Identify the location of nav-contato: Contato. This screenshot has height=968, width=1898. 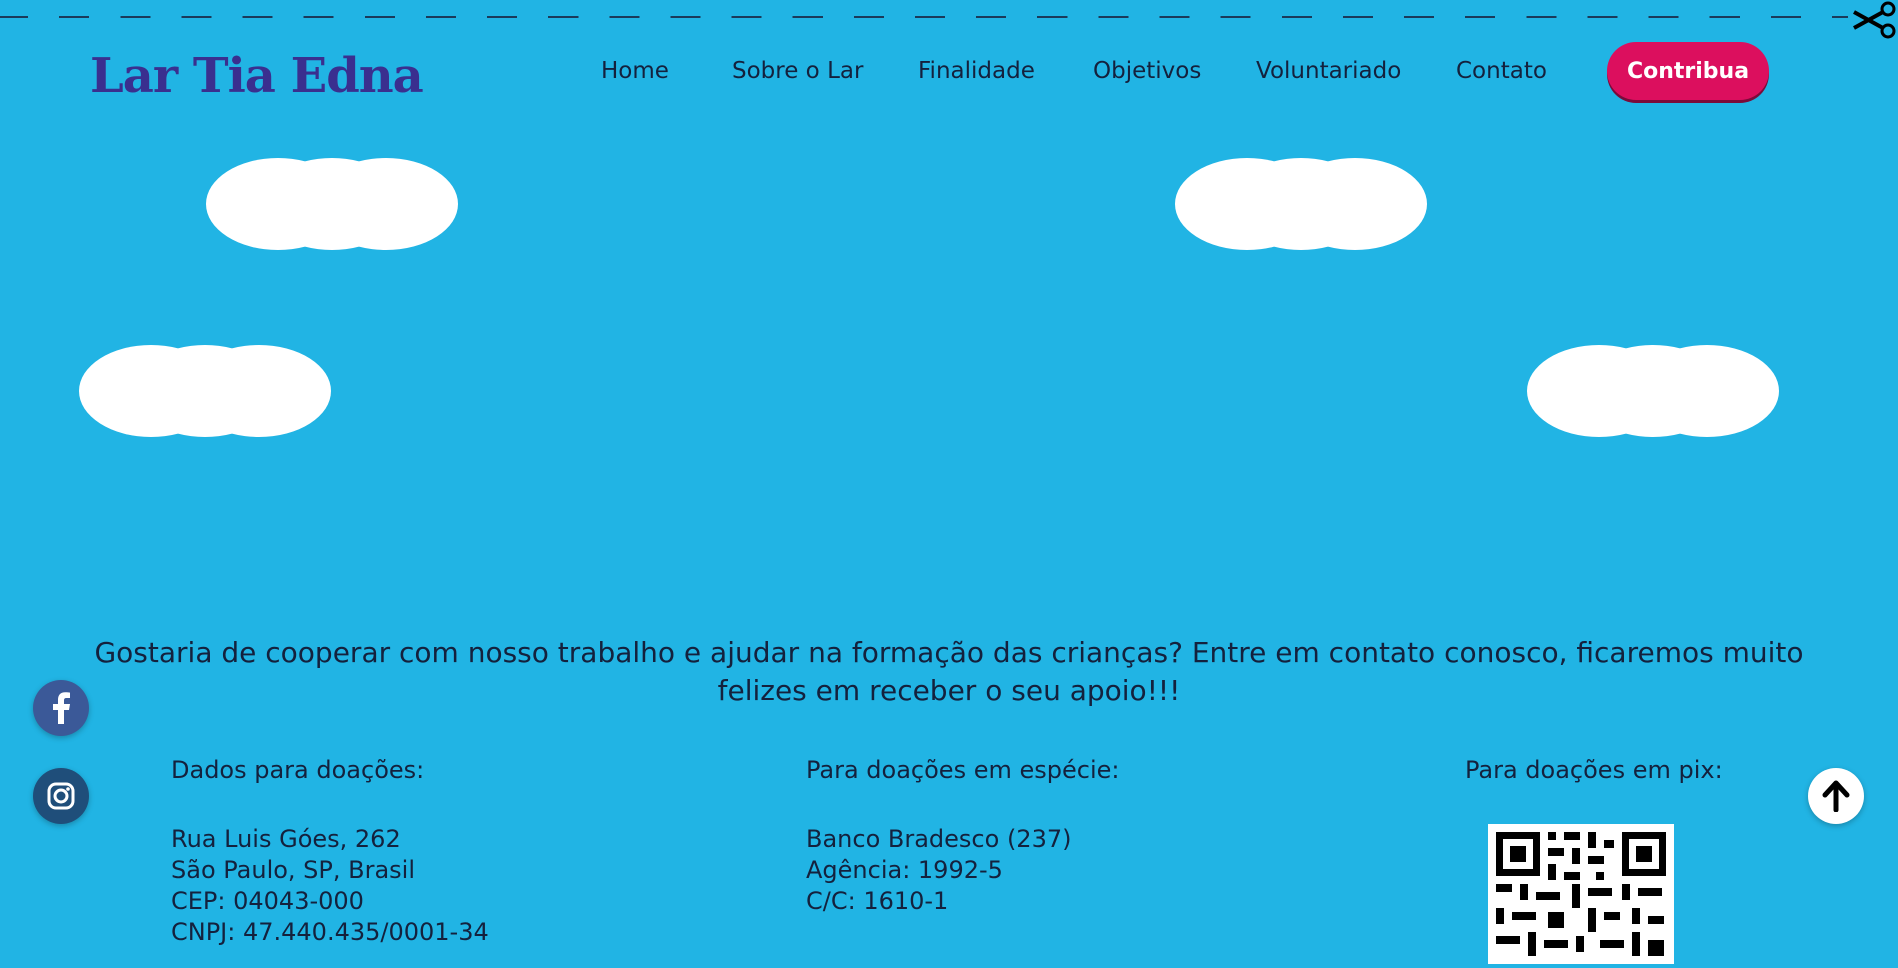
(1501, 71).